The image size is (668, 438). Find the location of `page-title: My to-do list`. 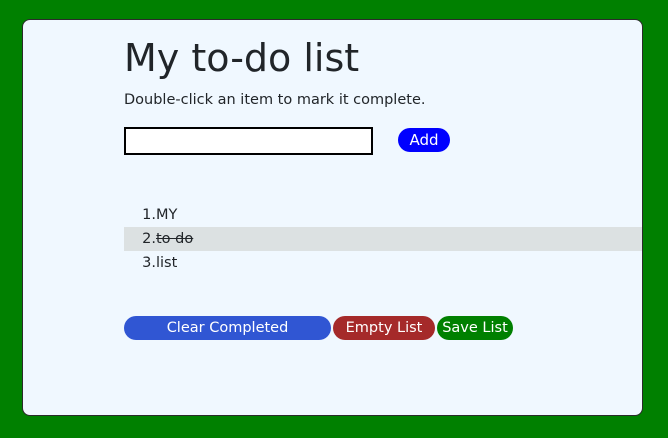

page-title: My to-do list is located at coordinates (242, 58).